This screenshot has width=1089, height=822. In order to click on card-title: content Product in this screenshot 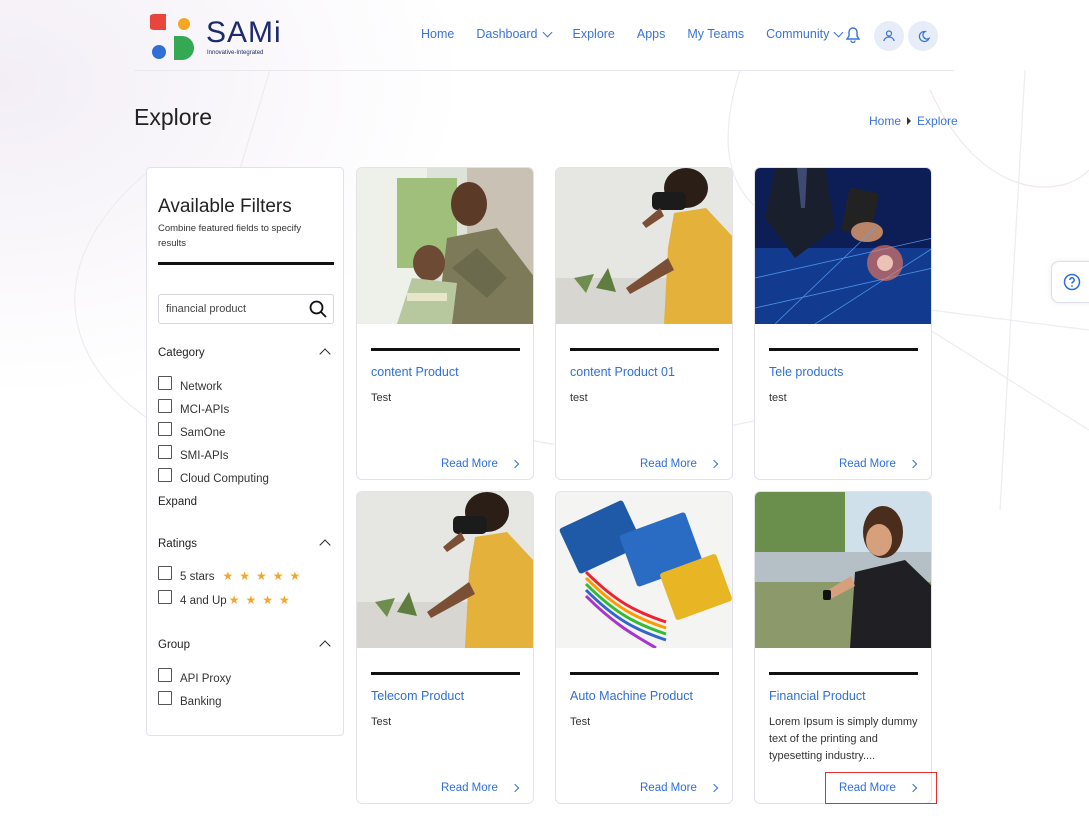, I will do `click(415, 372)`.